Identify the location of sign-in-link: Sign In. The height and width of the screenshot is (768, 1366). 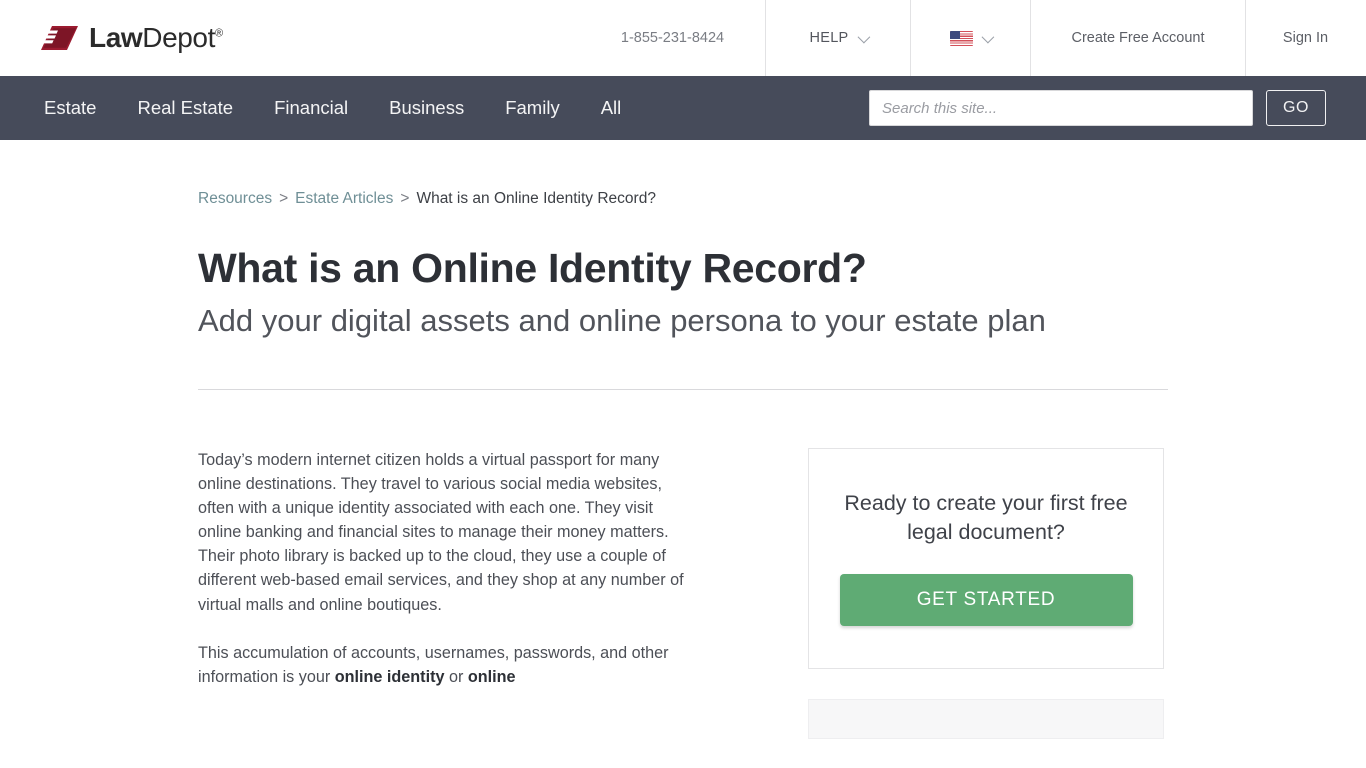
(1305, 38).